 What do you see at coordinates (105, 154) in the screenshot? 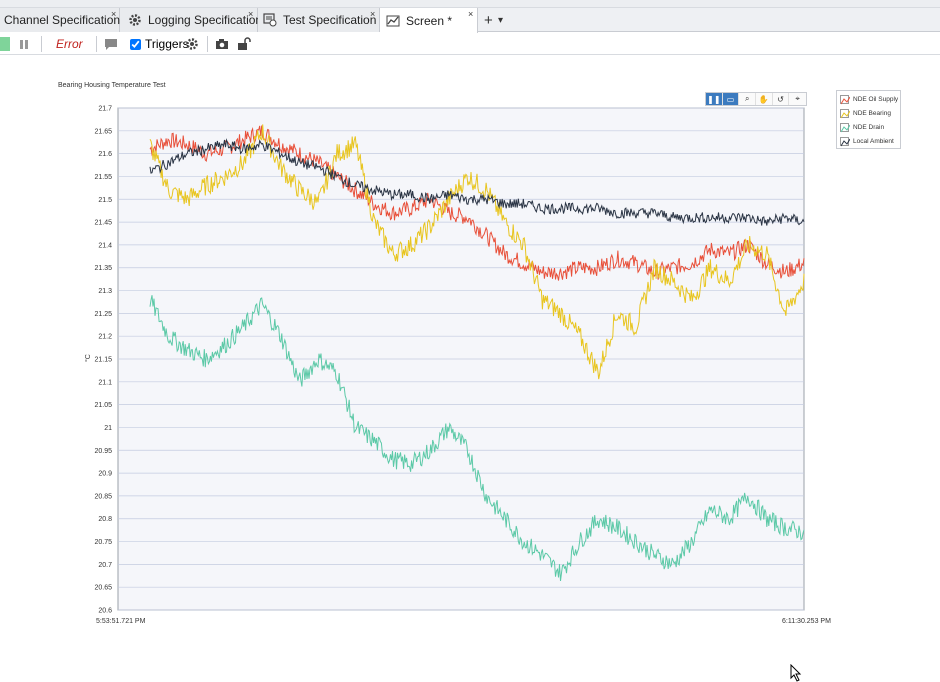
I see `y-tick-label: 21.6` at bounding box center [105, 154].